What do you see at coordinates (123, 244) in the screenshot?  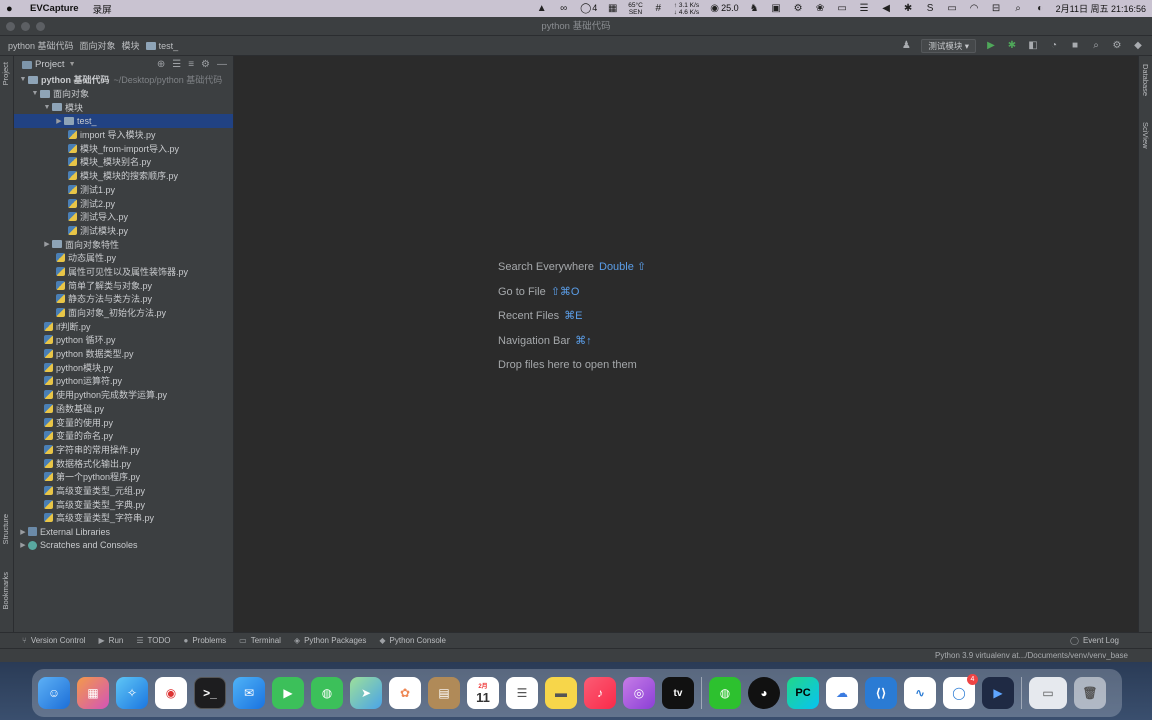 I see `tree-folder: ▶ 面向对象特性` at bounding box center [123, 244].